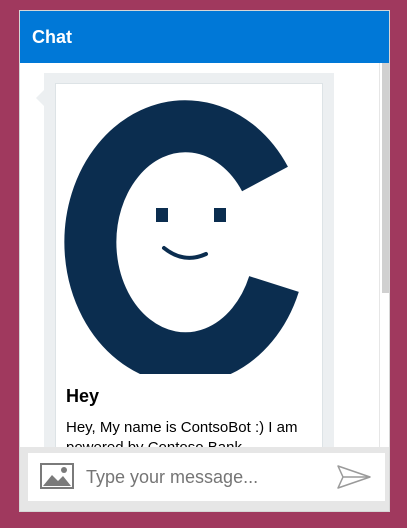  I want to click on card-title: Hey, so click(83, 396).